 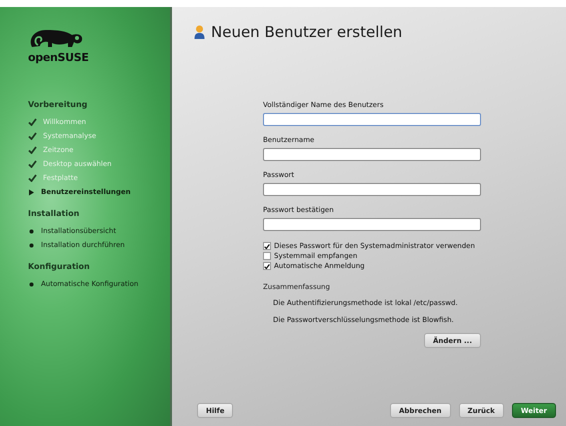 What do you see at coordinates (199, 32) in the screenshot?
I see `user-icon` at bounding box center [199, 32].